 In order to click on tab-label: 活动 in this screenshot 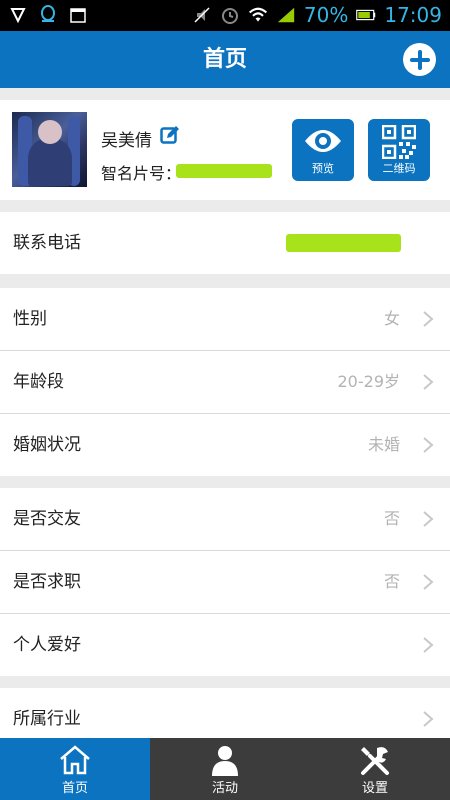, I will do `click(224, 788)`.